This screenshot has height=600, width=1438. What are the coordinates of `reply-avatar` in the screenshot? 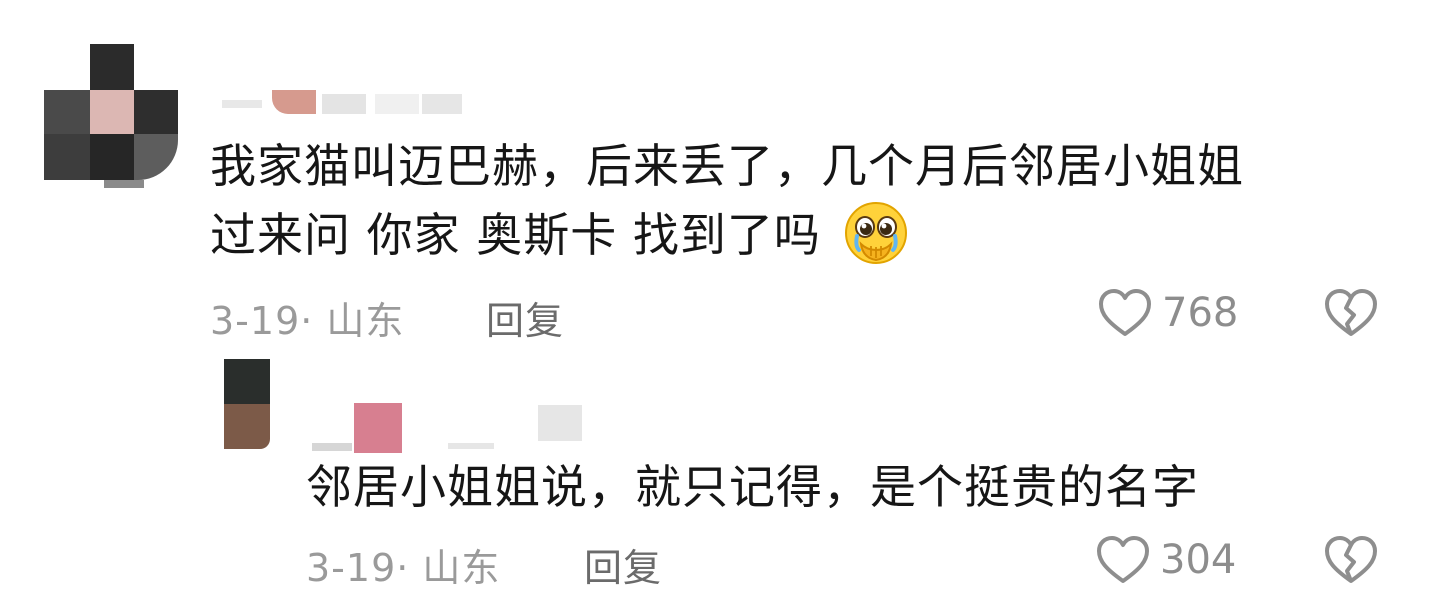 It's located at (247, 404).